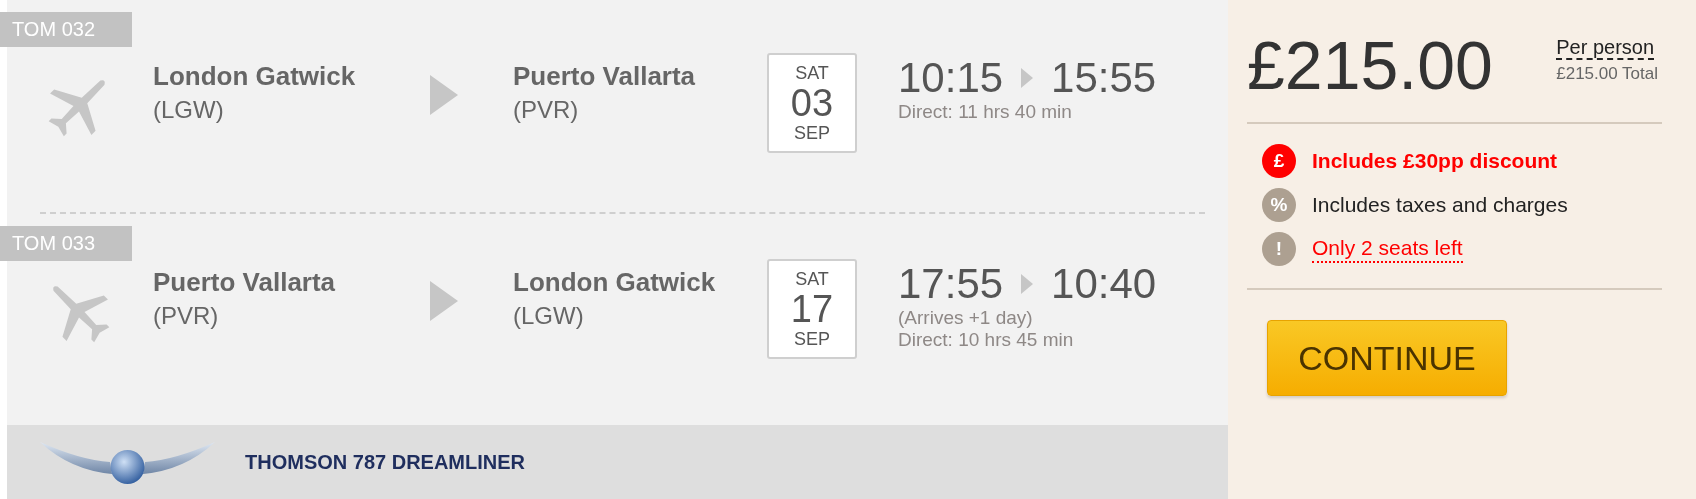  What do you see at coordinates (1104, 78) in the screenshot?
I see `arrival-time: 15:55` at bounding box center [1104, 78].